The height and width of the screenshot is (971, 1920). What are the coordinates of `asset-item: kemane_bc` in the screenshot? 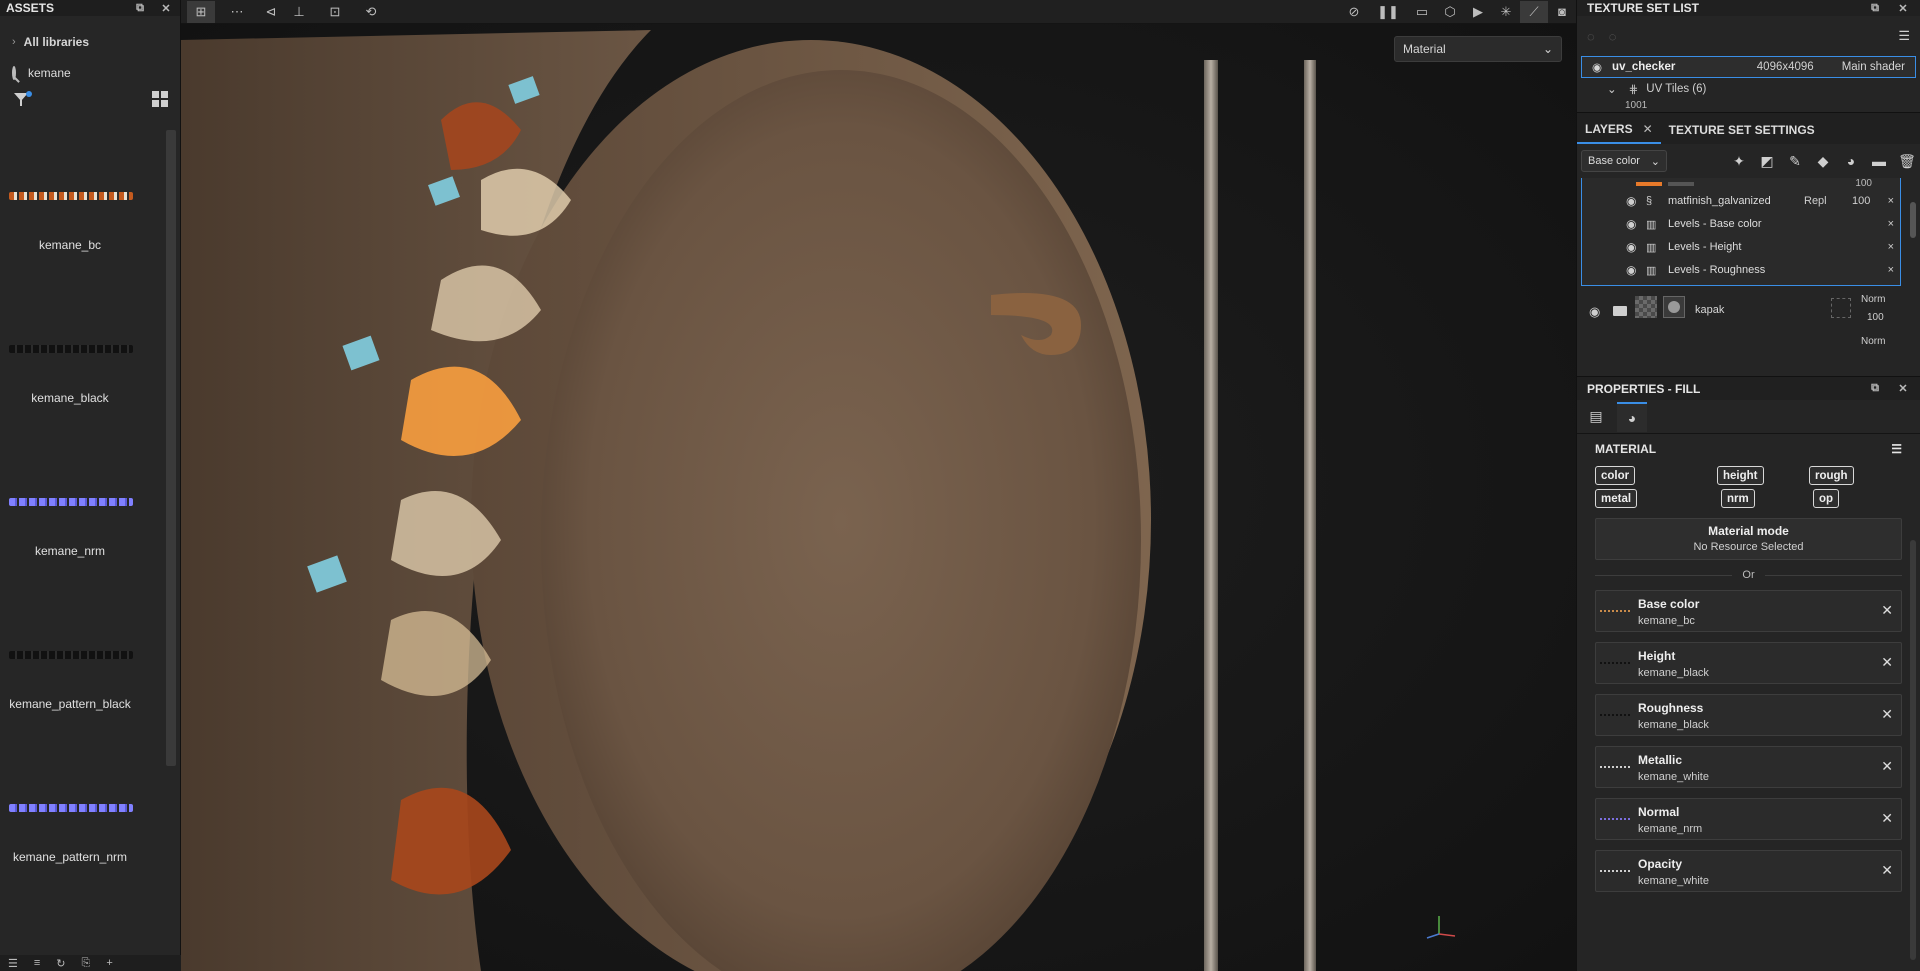 It's located at (83, 206).